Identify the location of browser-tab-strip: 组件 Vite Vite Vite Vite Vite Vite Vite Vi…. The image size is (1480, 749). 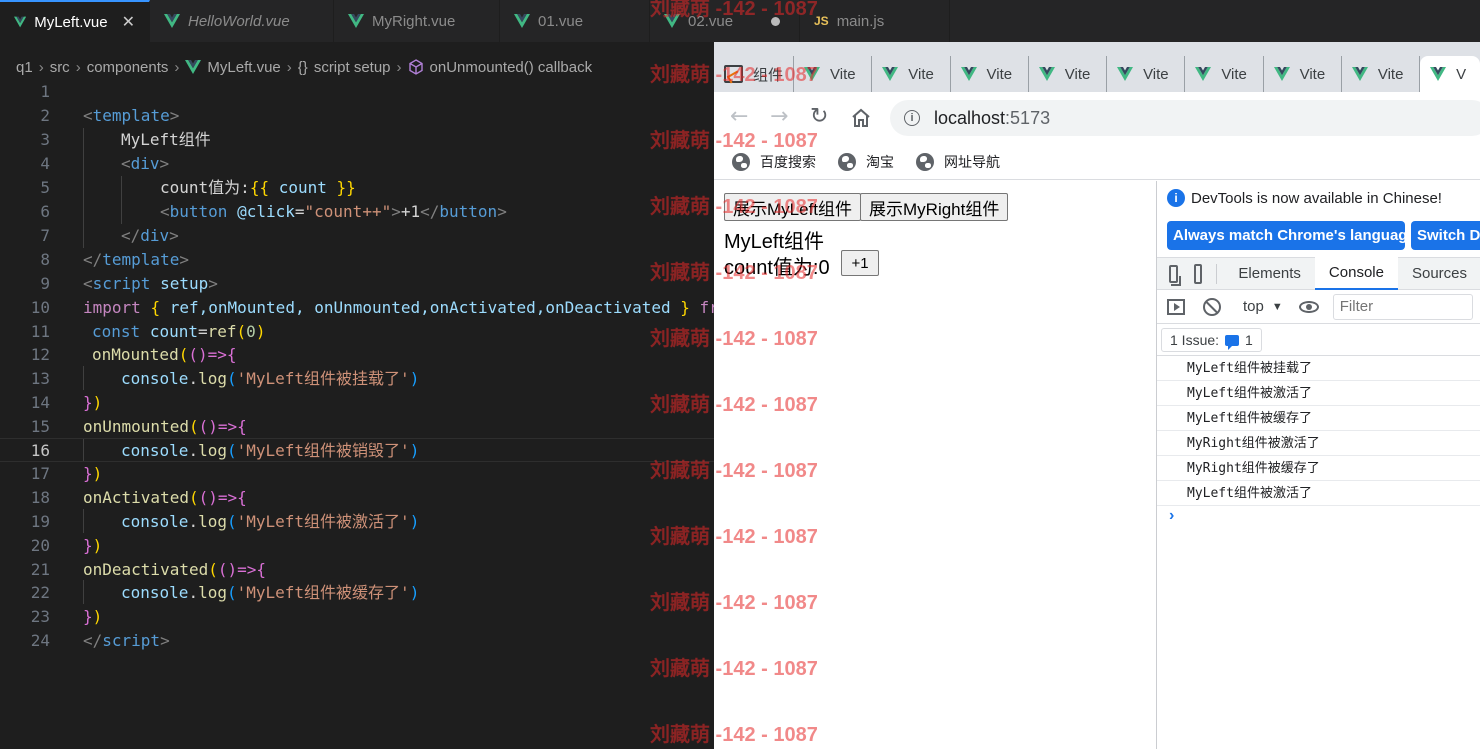
(1097, 67).